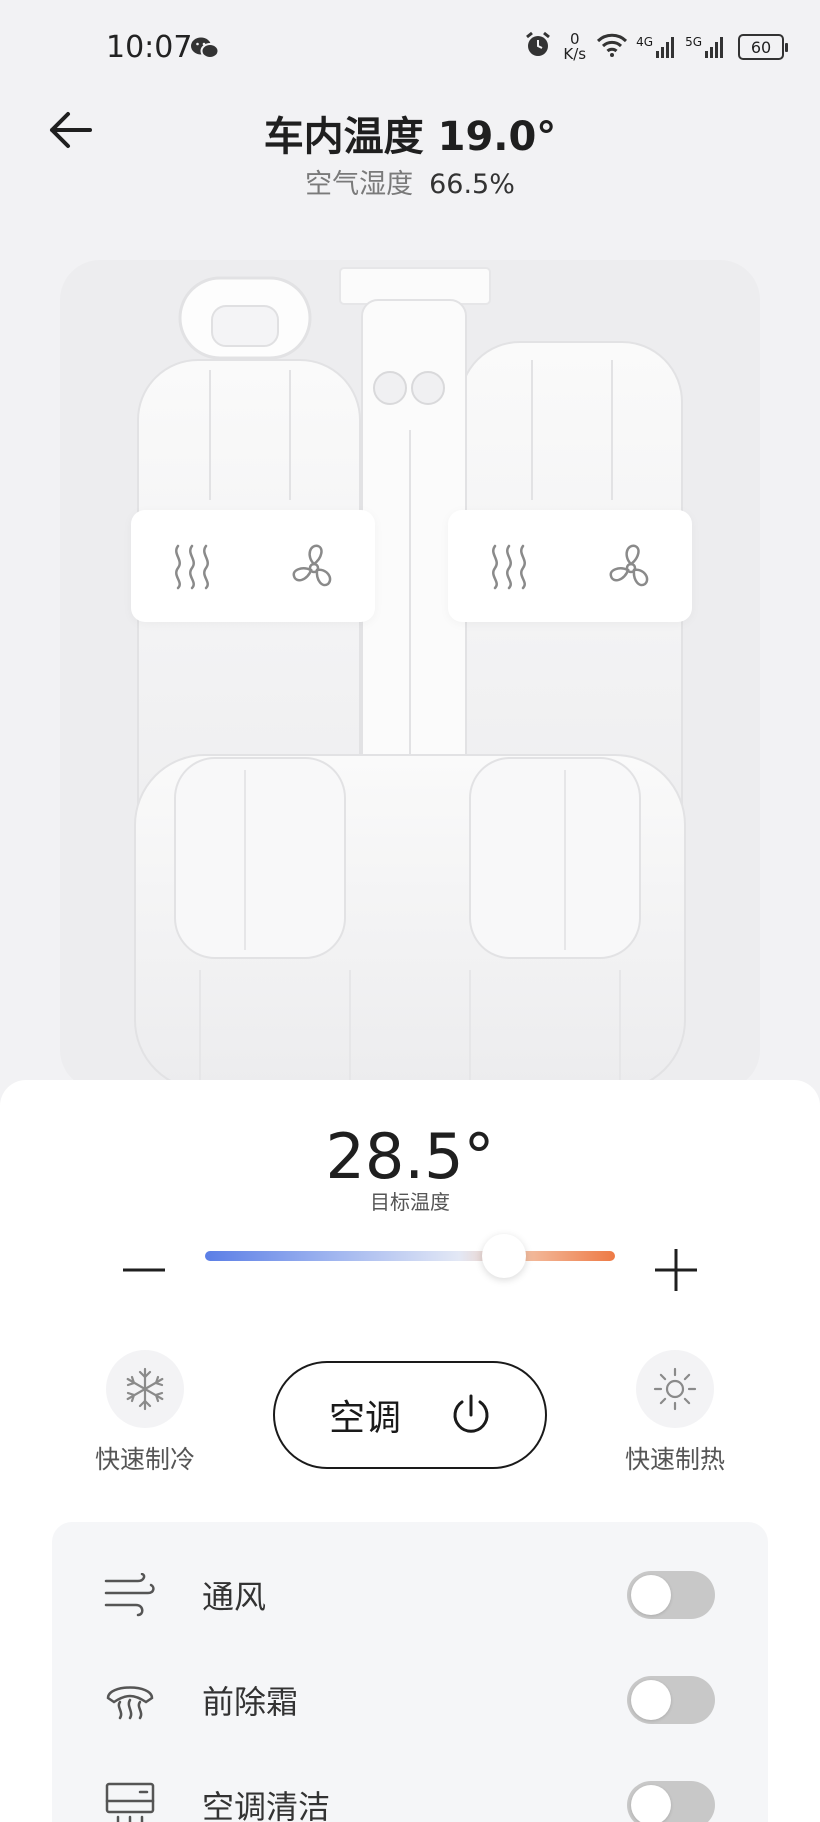  What do you see at coordinates (410, 1699) in the screenshot?
I see `option-row-front-defrost: 前除霜` at bounding box center [410, 1699].